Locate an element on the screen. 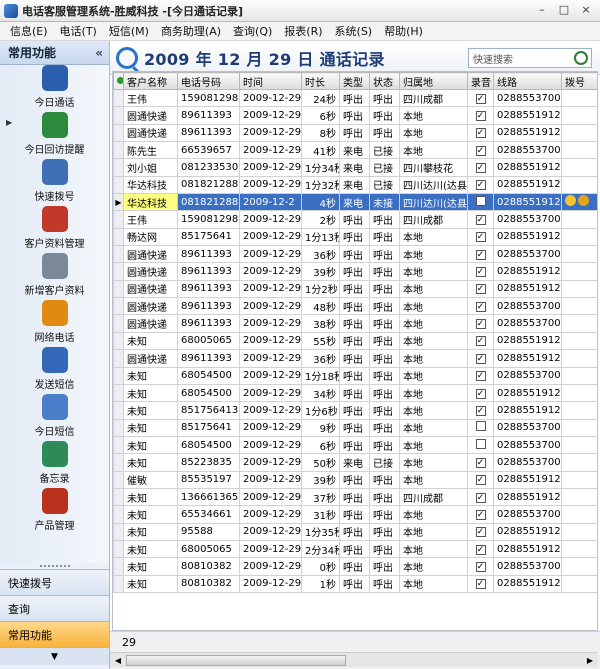  minimize-icon: – is located at coordinates (542, 10).